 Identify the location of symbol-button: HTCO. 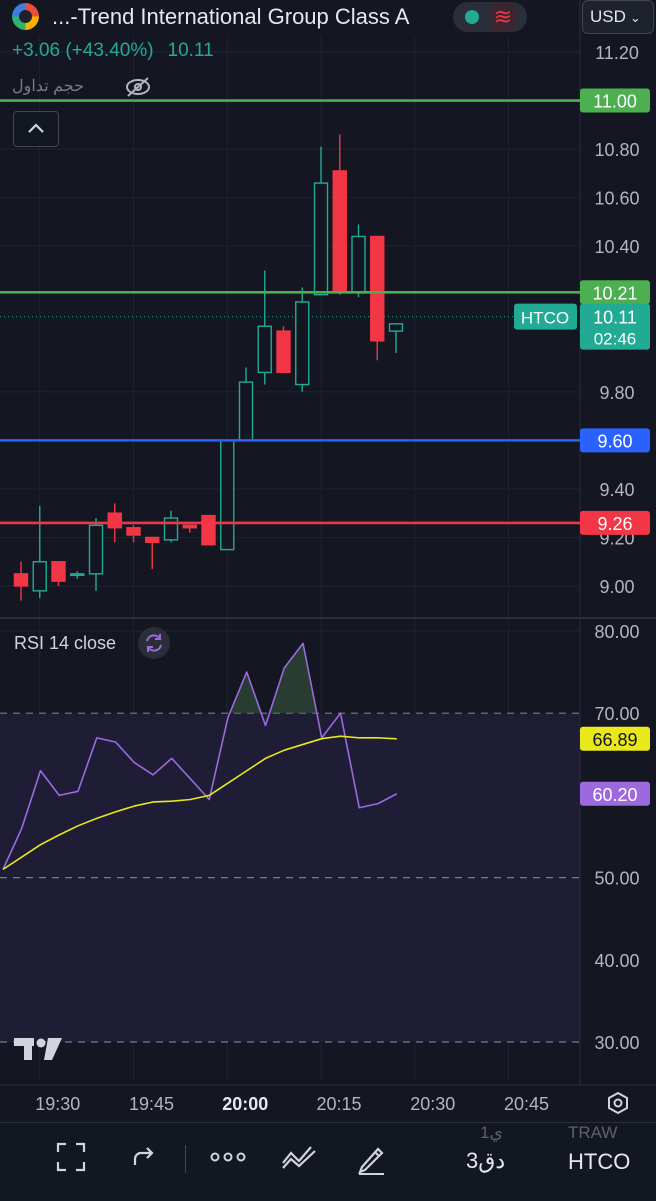
(599, 1162).